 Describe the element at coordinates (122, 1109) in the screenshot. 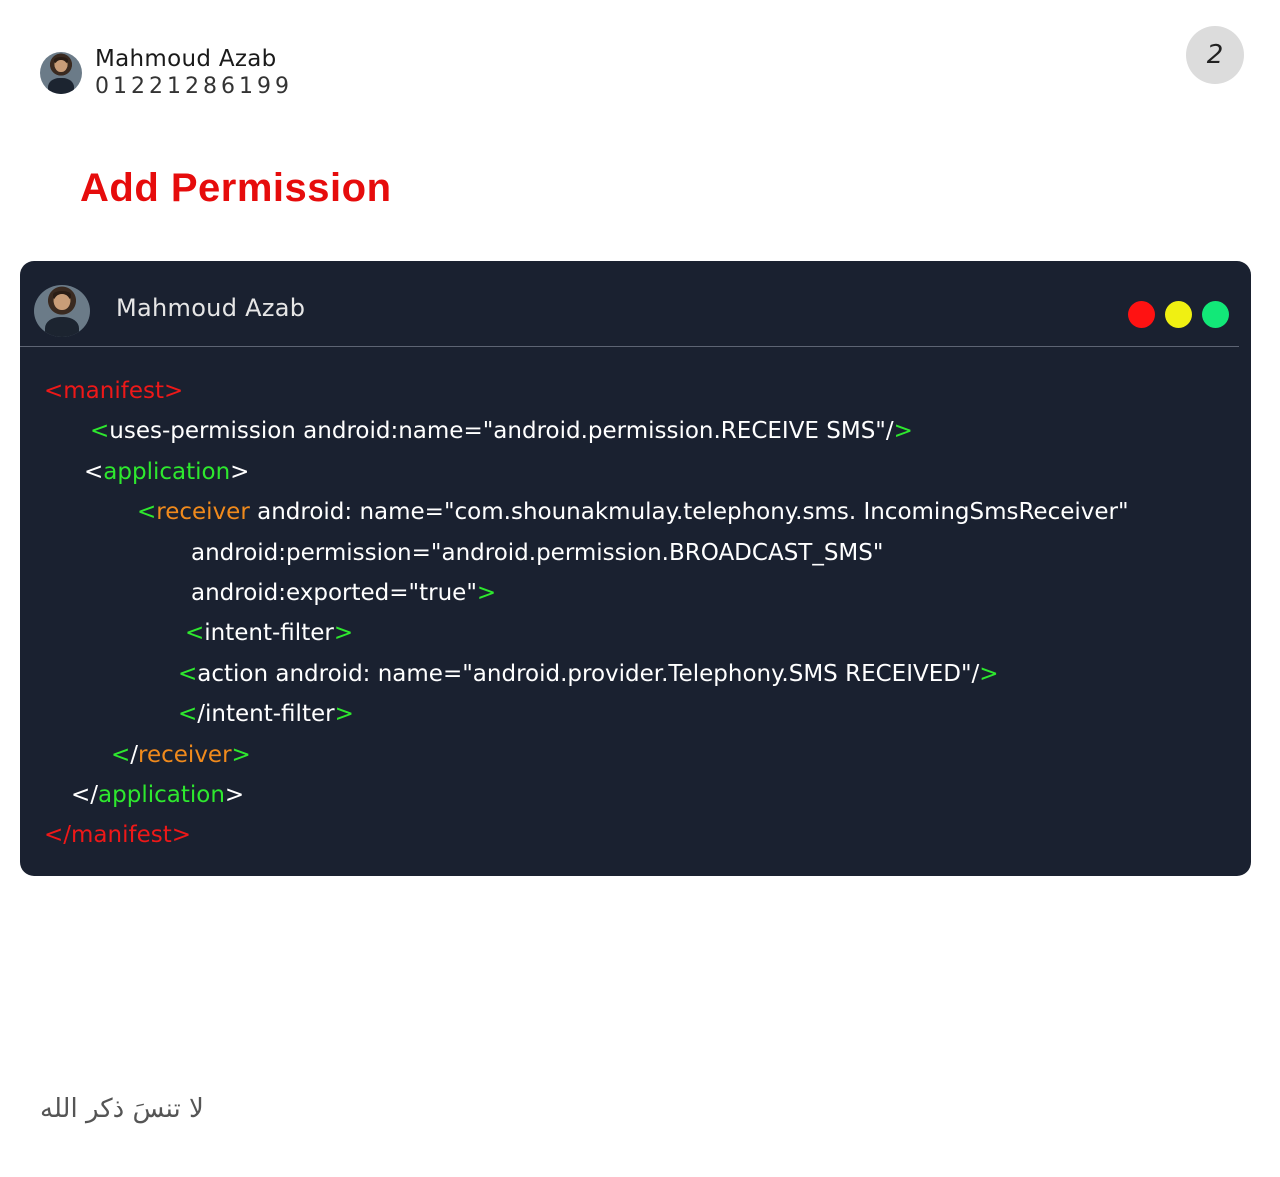

I see `footer-dhikr: لا تنسَ ذكر الله` at that location.